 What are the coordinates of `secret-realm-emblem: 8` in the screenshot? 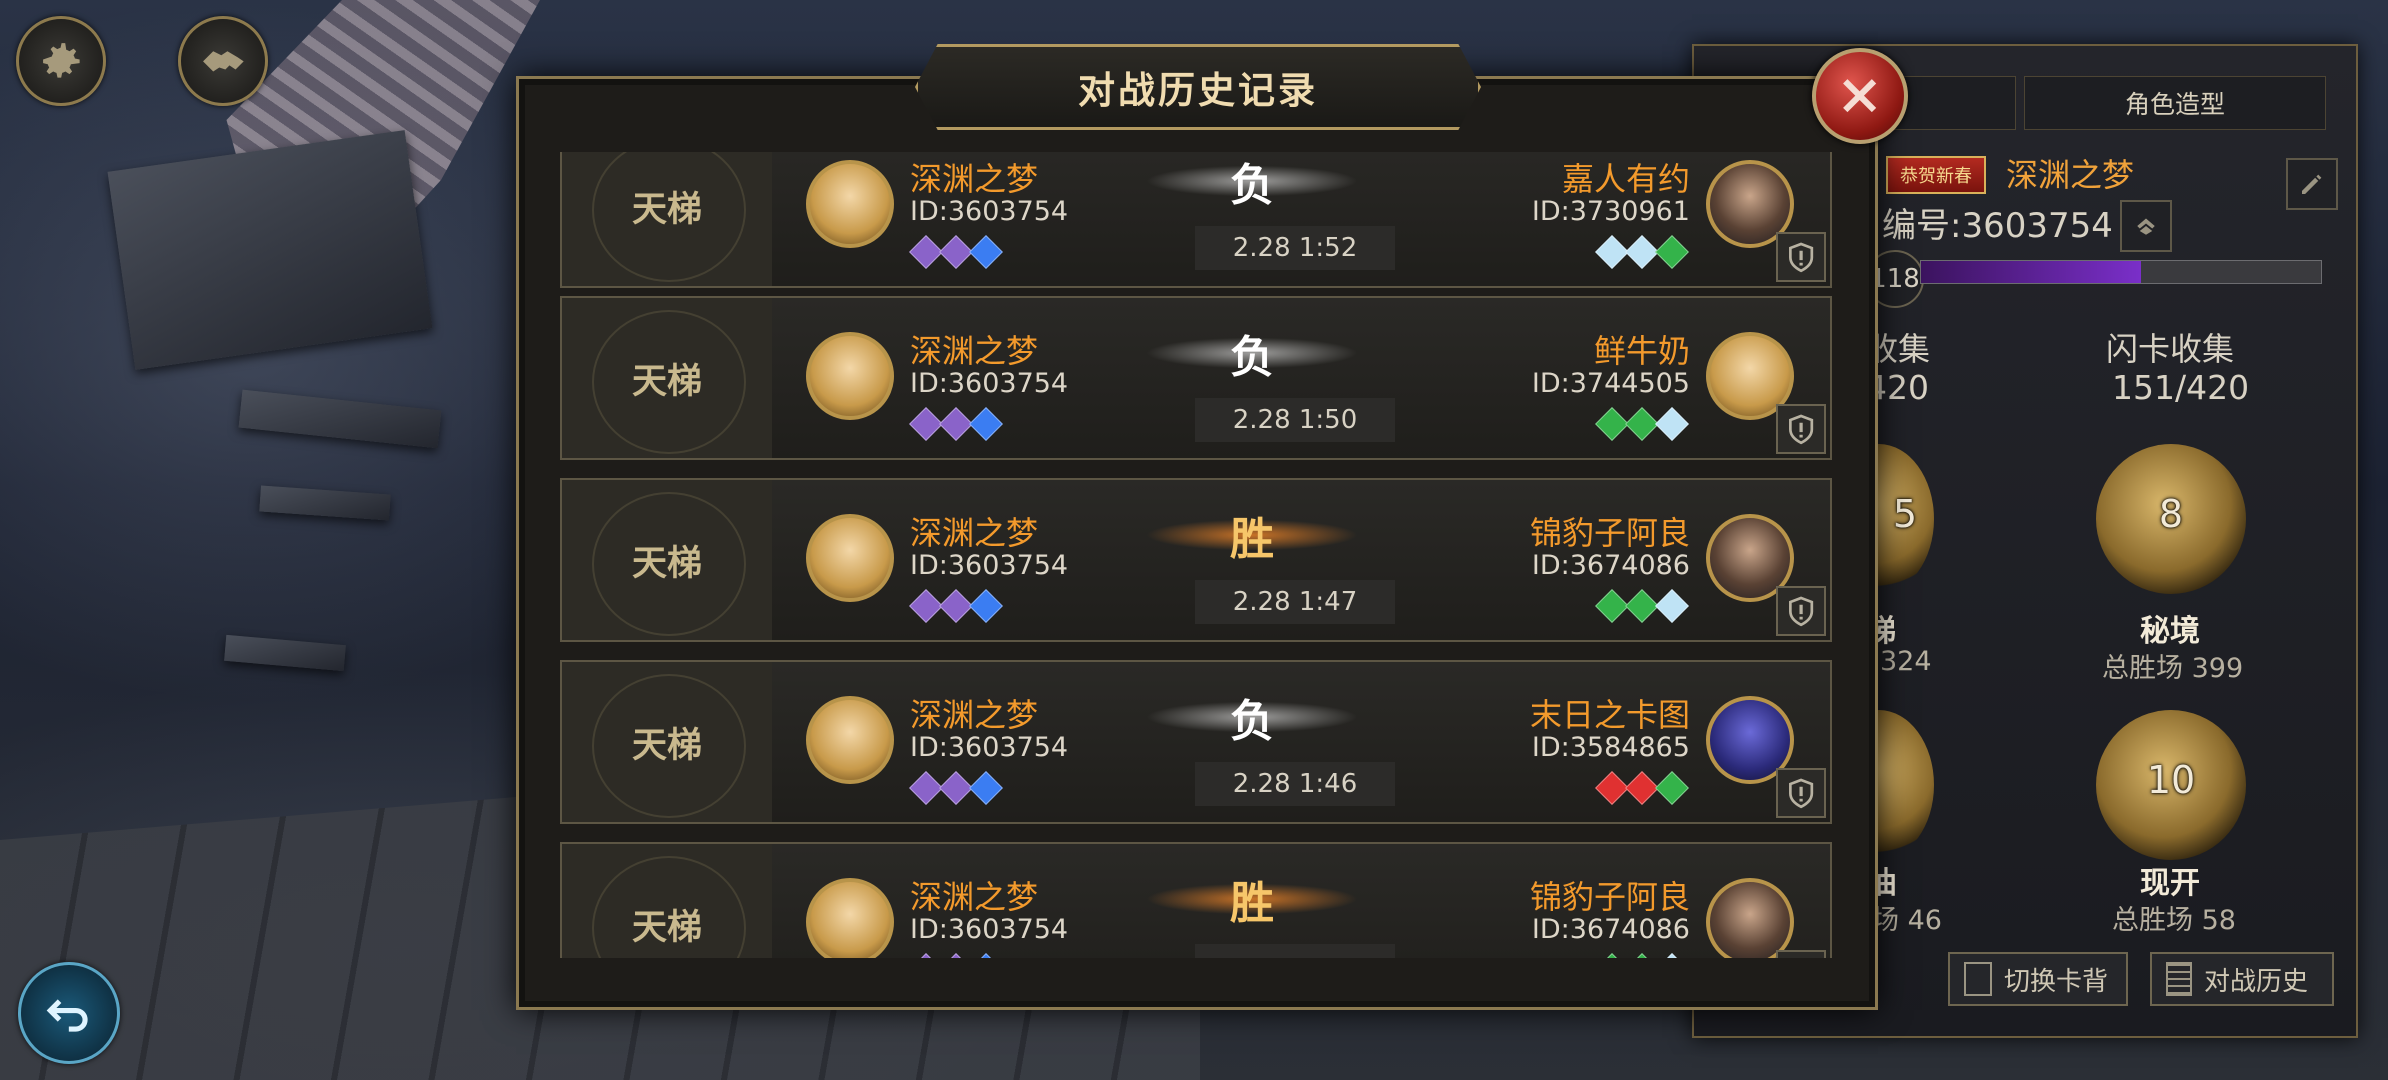 It's located at (2171, 519).